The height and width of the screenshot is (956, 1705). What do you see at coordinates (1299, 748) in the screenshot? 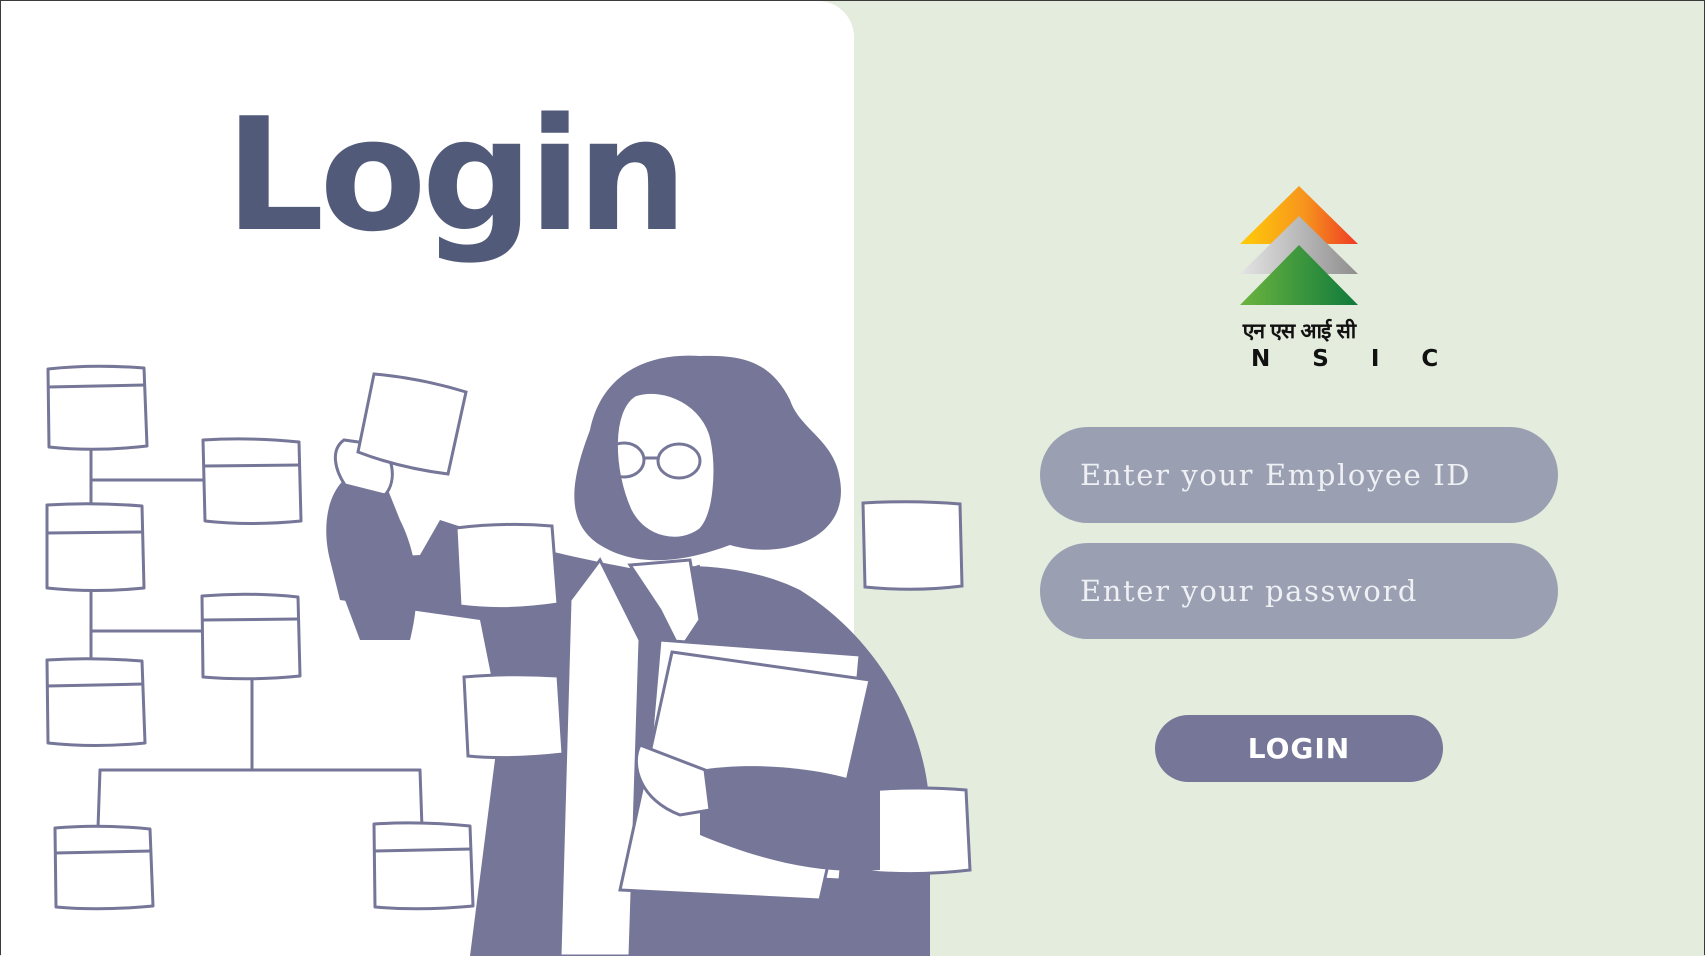
I see `login-button: LOGIN` at bounding box center [1299, 748].